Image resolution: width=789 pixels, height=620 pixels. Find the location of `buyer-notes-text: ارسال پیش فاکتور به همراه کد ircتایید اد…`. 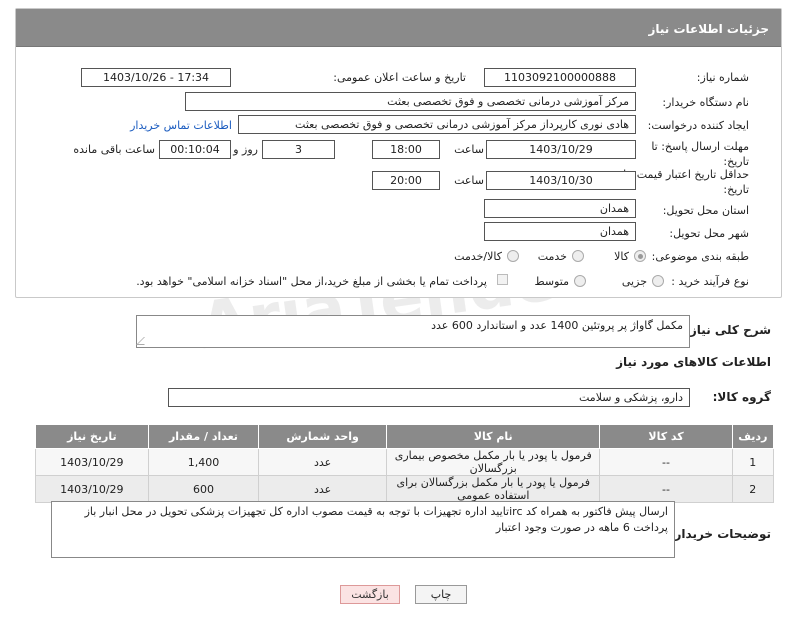

buyer-notes-text: ارسال پیش فاکتور به همراه کد ircتایید اد… is located at coordinates (376, 519).